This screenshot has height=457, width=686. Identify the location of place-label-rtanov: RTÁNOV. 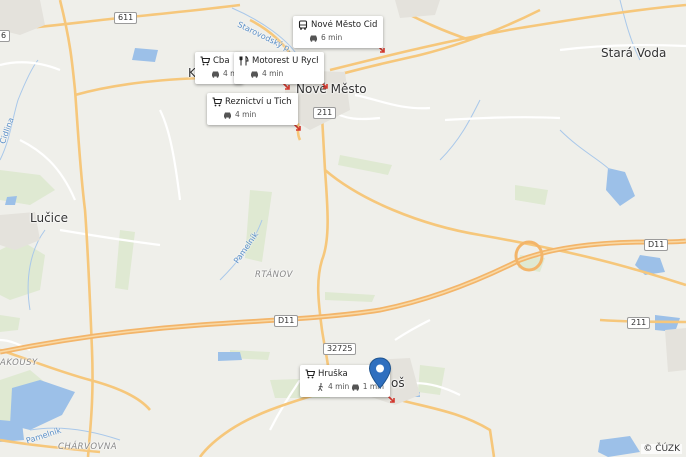
(274, 275).